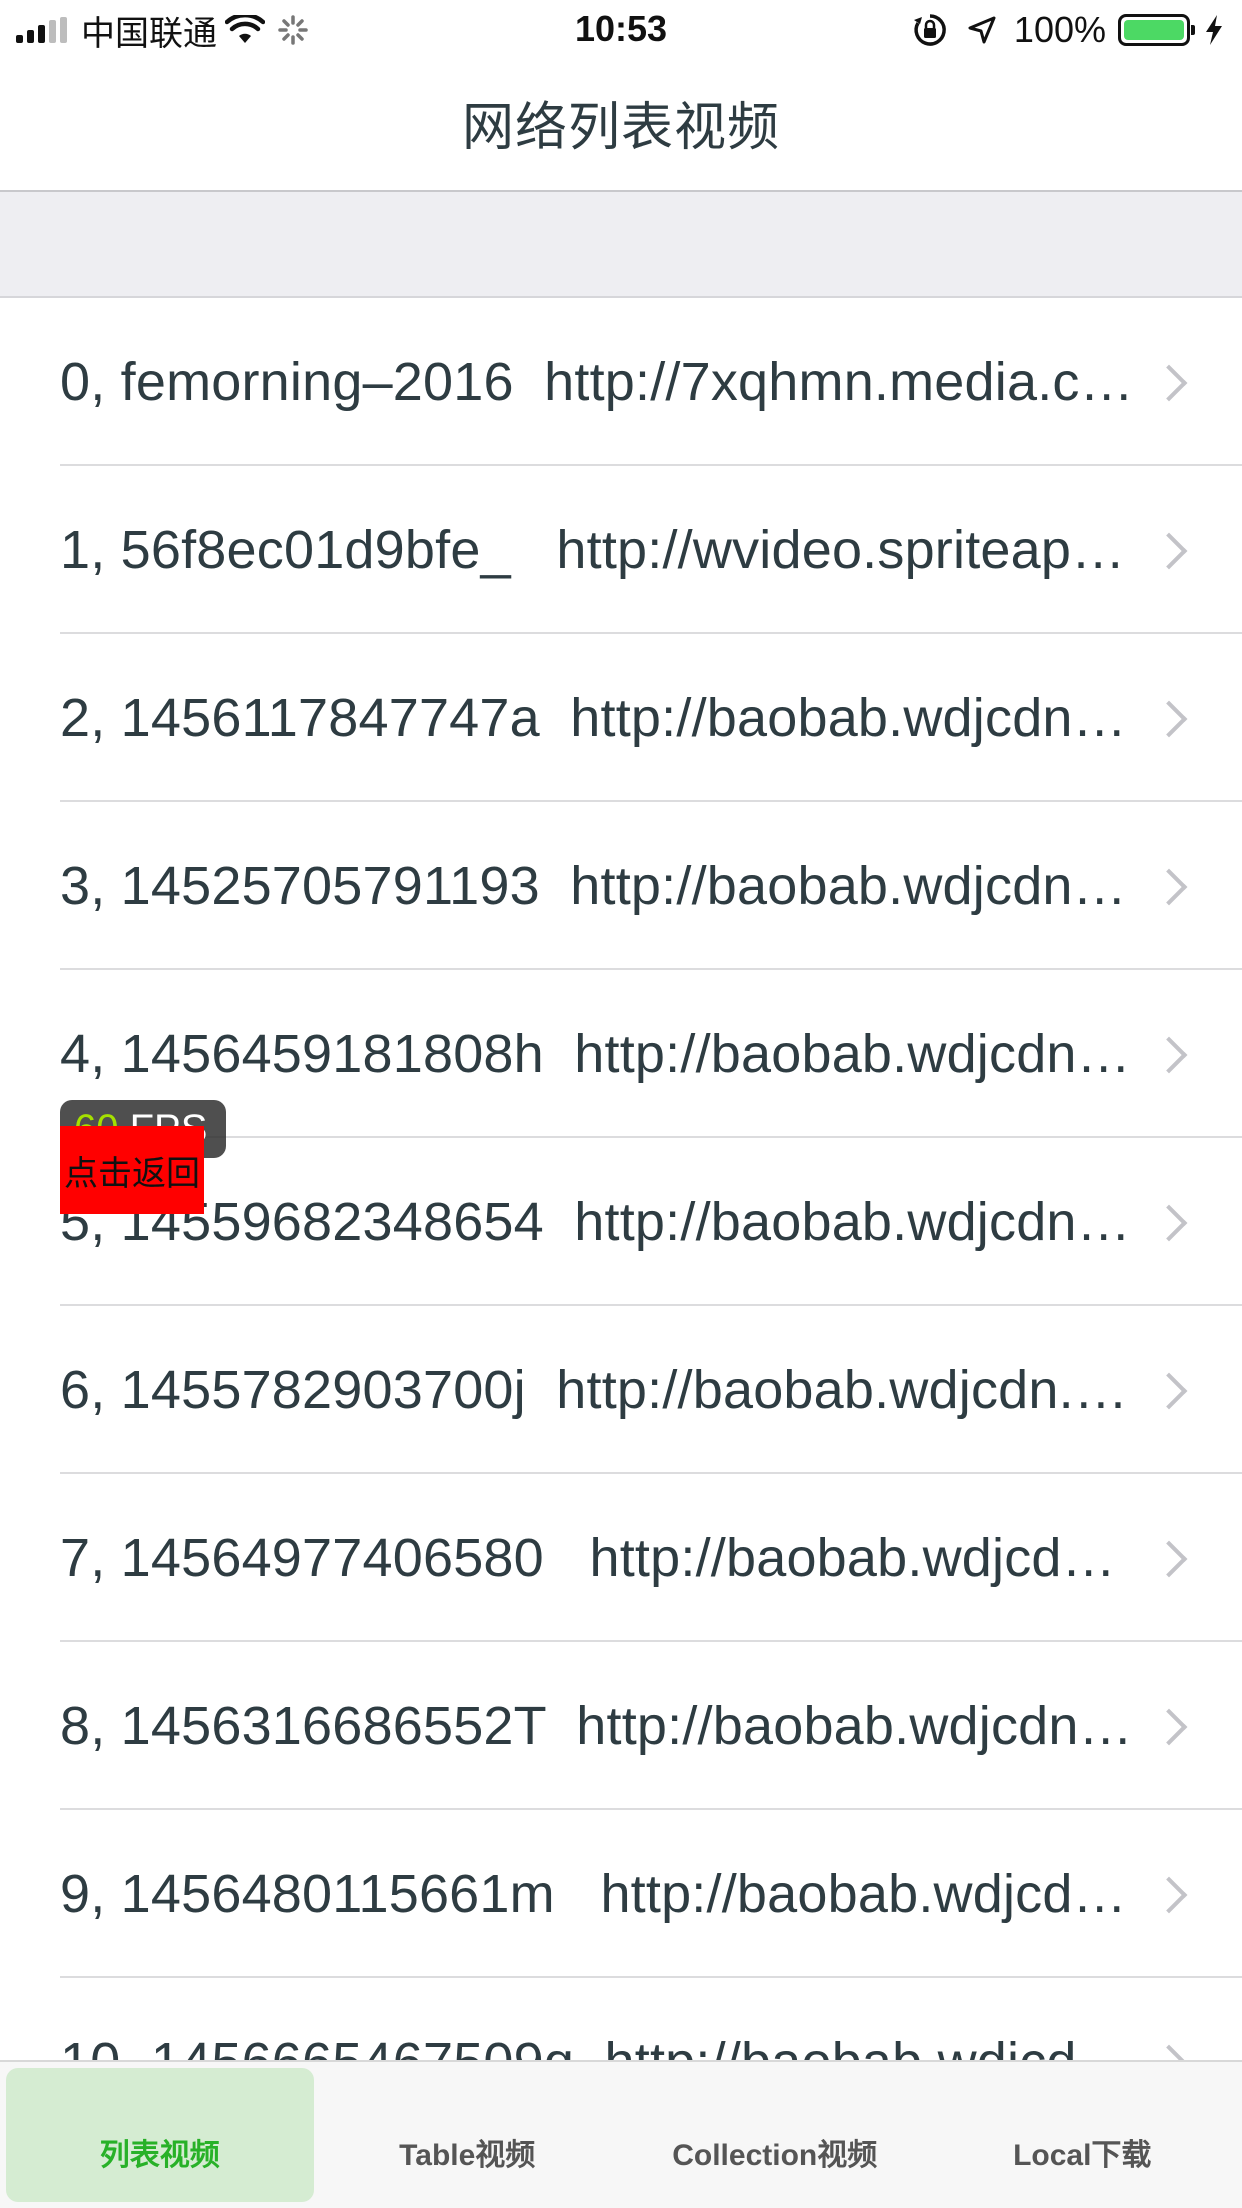 This screenshot has height=2208, width=1242. I want to click on battery-icon, so click(1156, 30).